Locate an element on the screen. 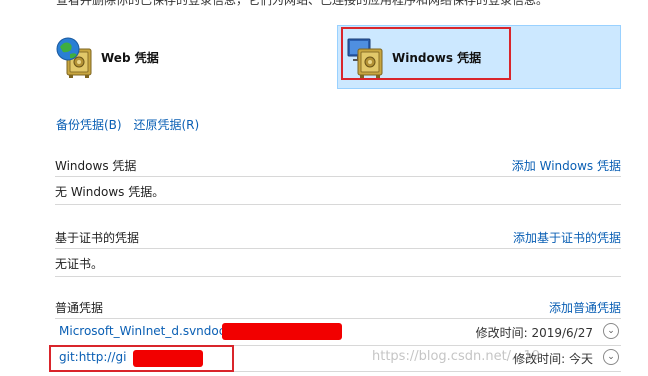  watermark: https://blog.csdn.net/...19 is located at coordinates (456, 356).